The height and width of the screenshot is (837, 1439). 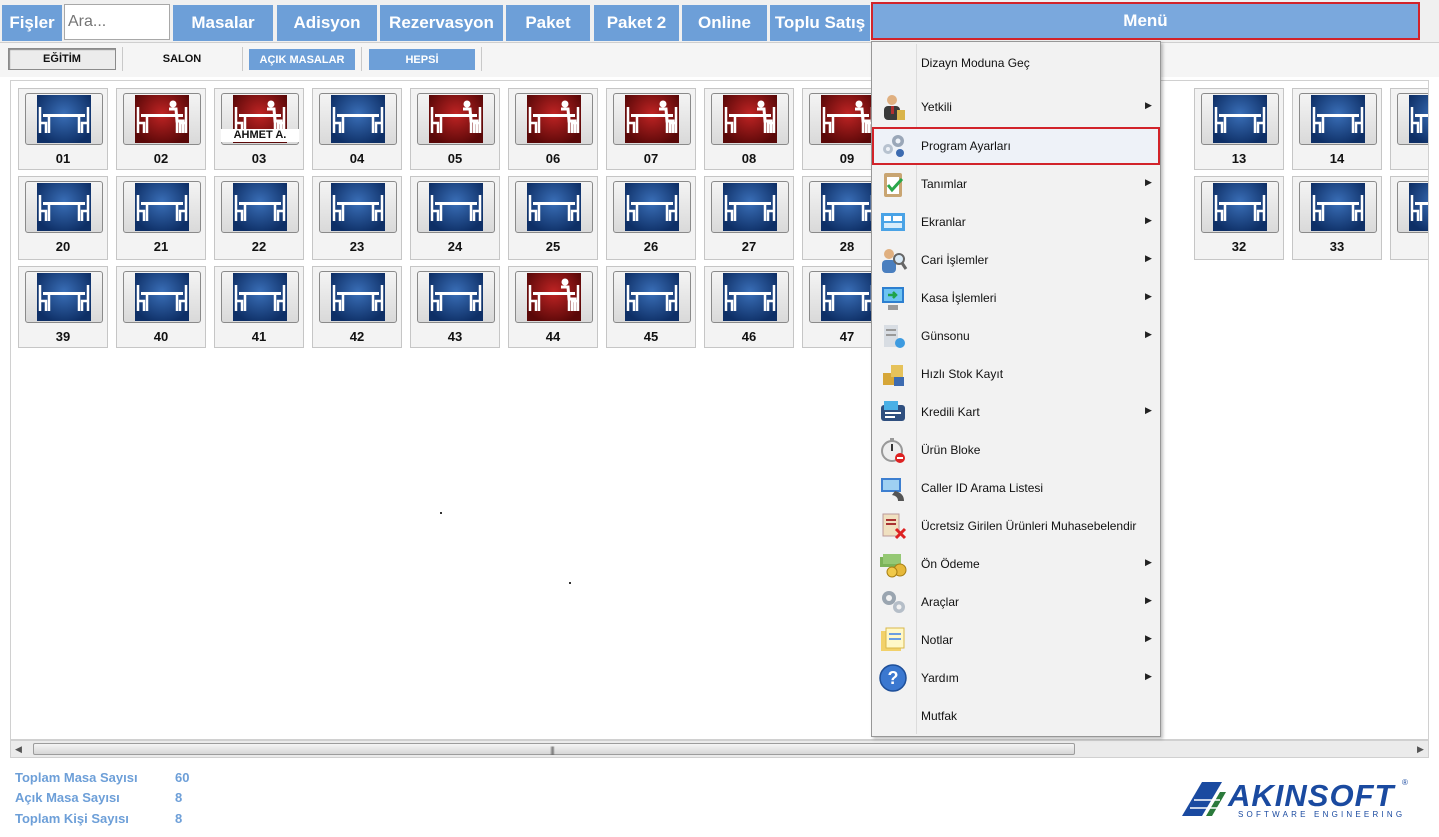 I want to click on menu-item-hizli-stok-kayit: Hızlı Stok Kayıt, so click(x=1016, y=374).